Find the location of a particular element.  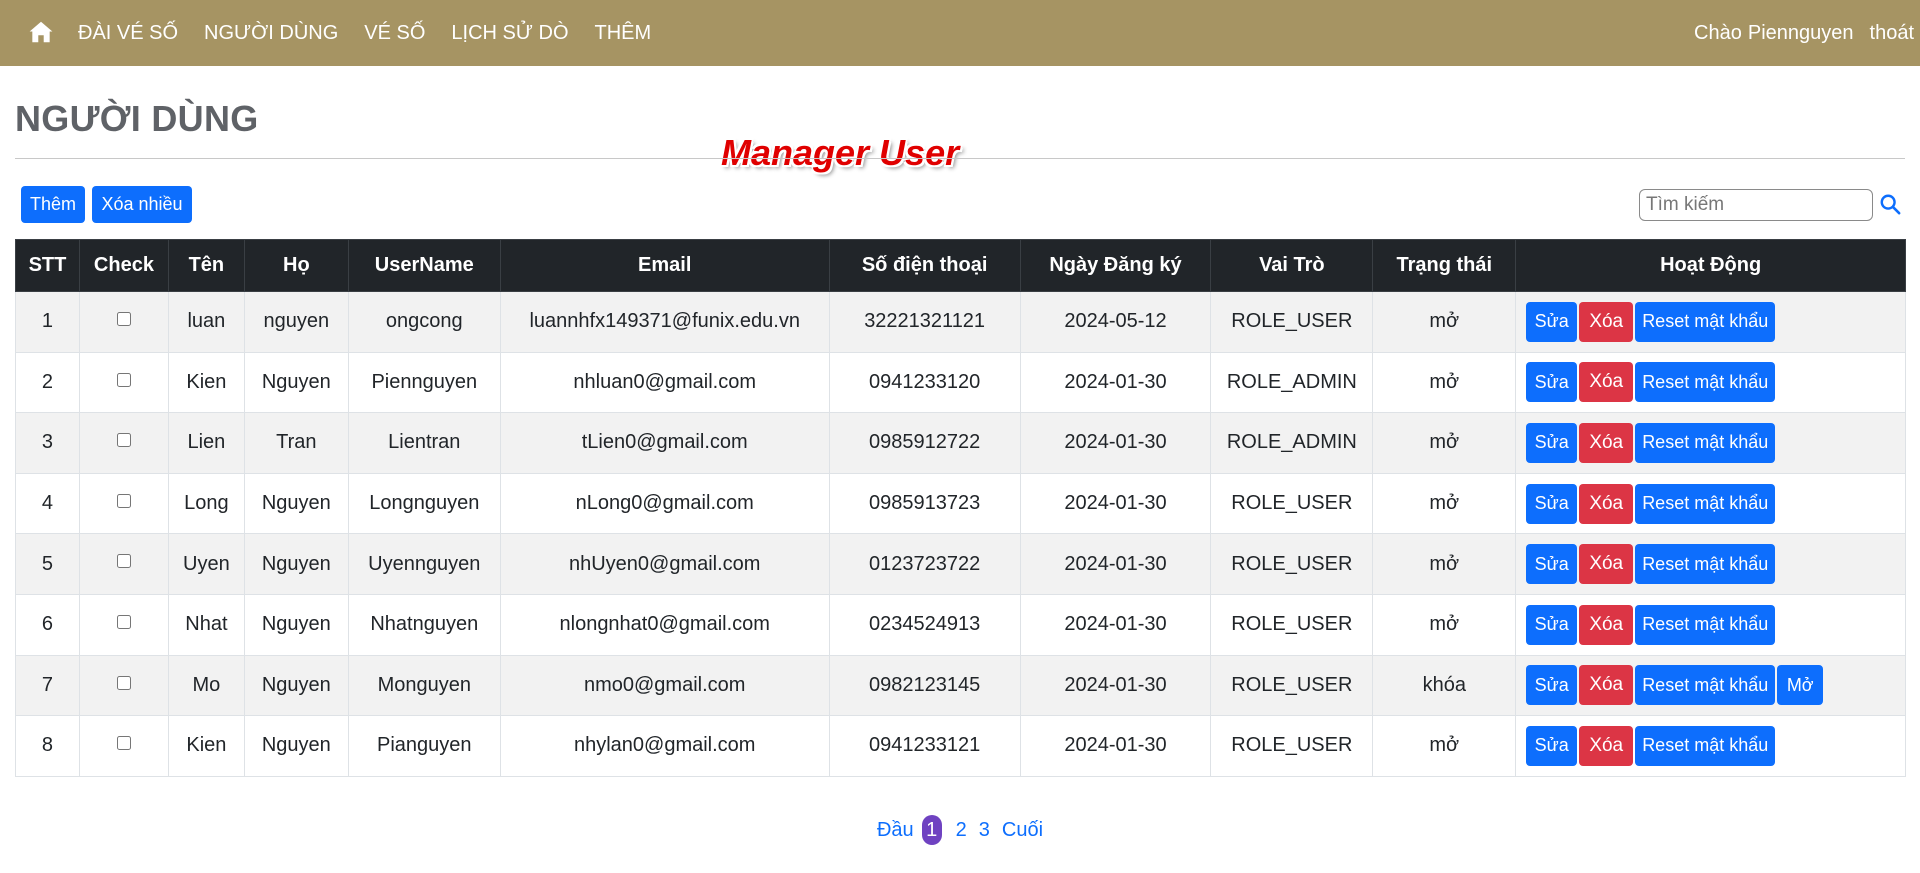

cell-actions: Sửa Xóa Reset mật khẩu Mở is located at coordinates (1710, 685).